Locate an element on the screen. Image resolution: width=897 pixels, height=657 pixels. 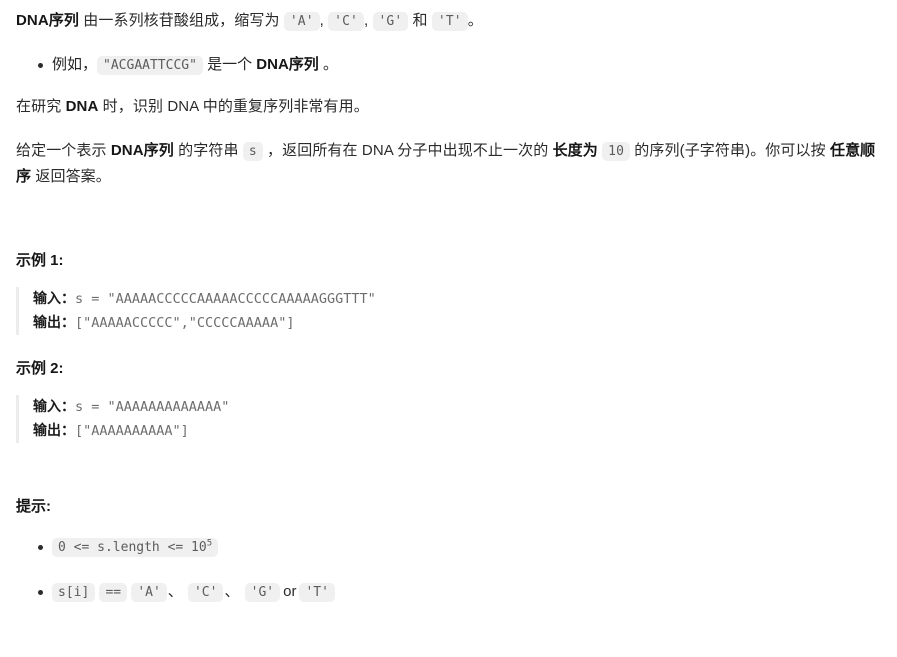
example-1-input-value: s = "AAAAACCCCCAAAAACCCCCAAAAAGGGTTT" is located at coordinates (225, 299).